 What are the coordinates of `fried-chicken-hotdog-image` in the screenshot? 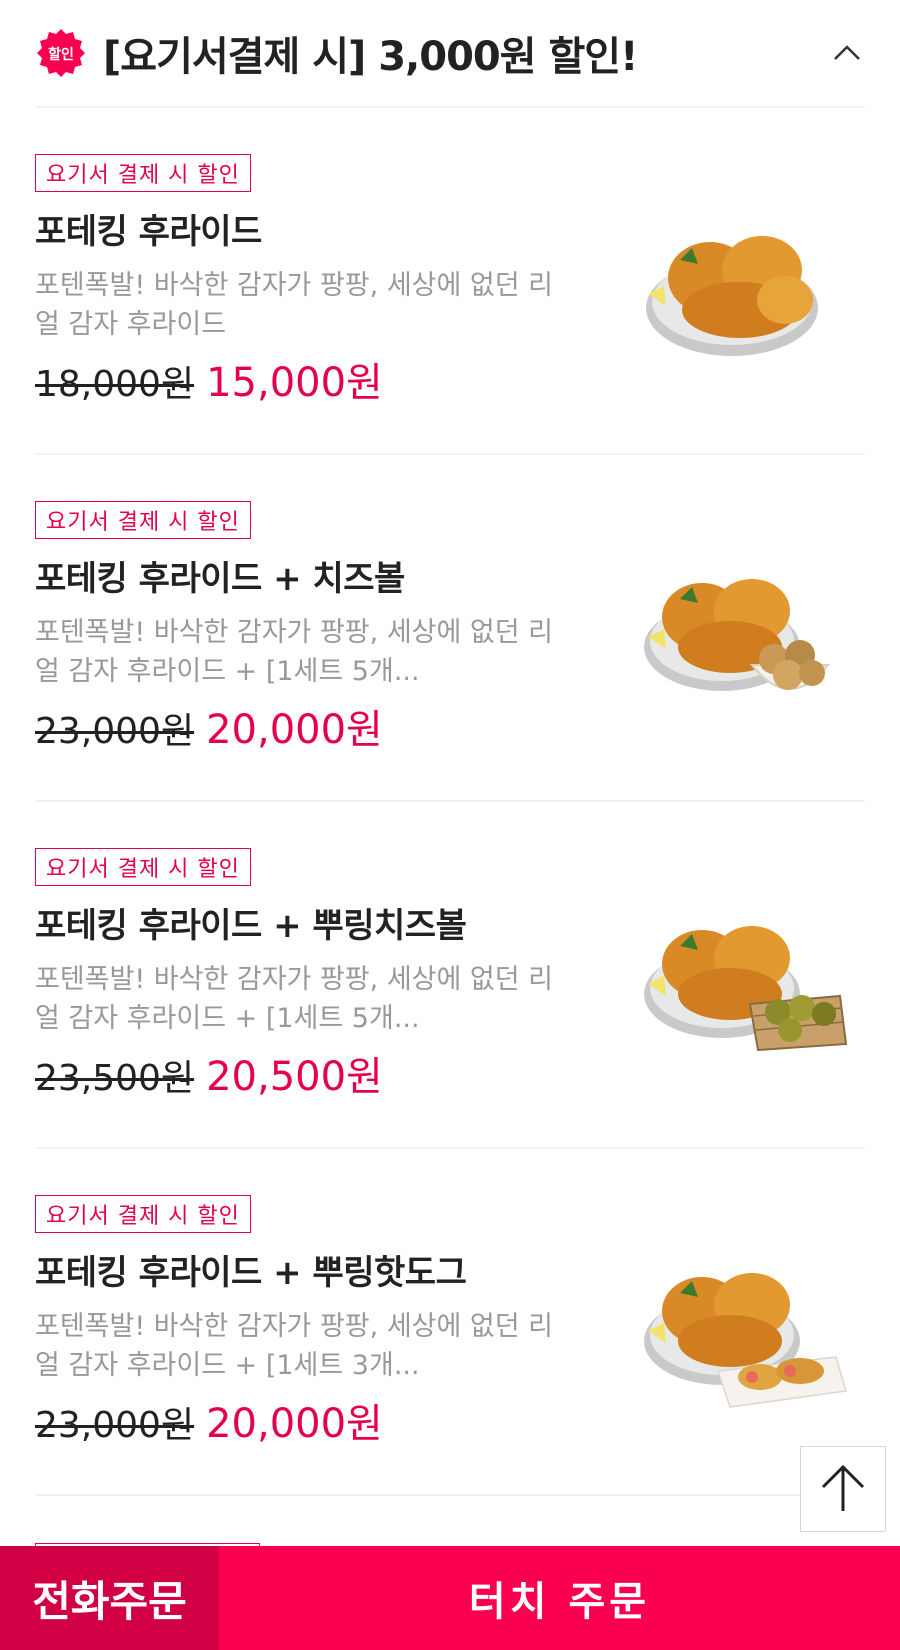 It's located at (747, 1326).